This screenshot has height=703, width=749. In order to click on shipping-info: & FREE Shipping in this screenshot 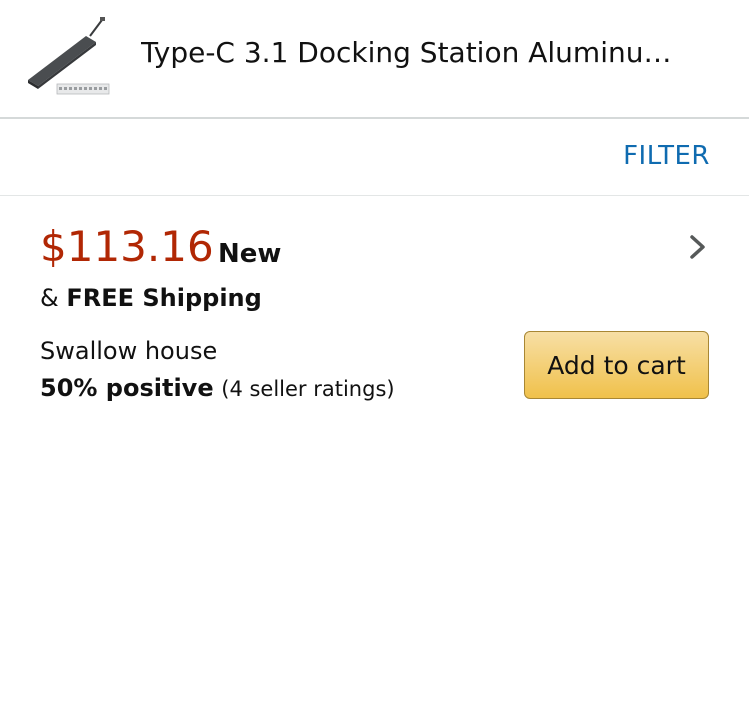, I will do `click(151, 298)`.